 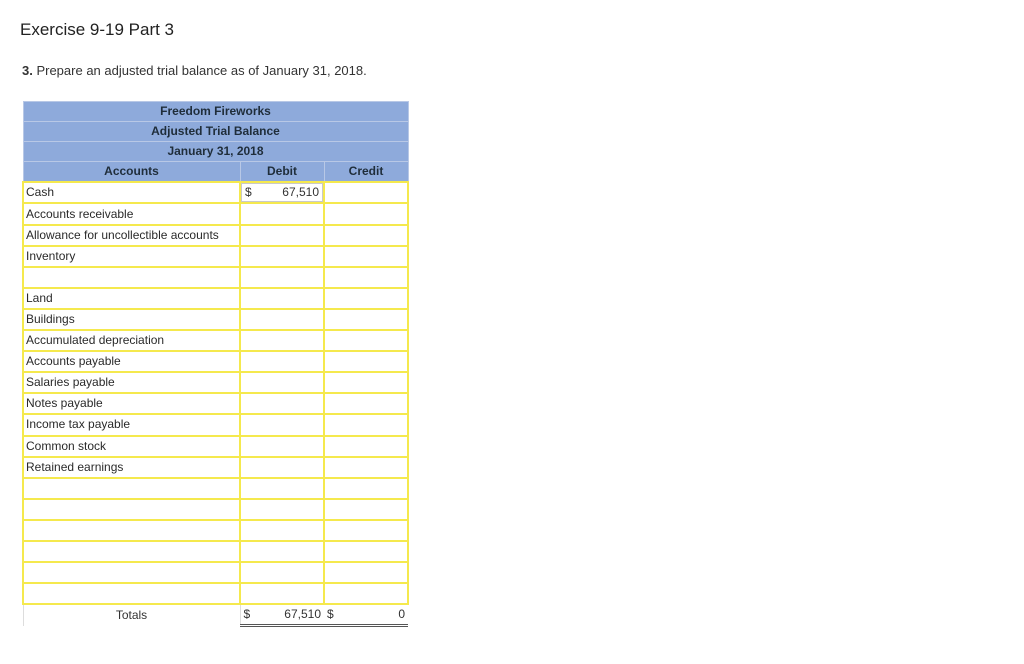 I want to click on table-row: Salaries payable, so click(x=215, y=383).